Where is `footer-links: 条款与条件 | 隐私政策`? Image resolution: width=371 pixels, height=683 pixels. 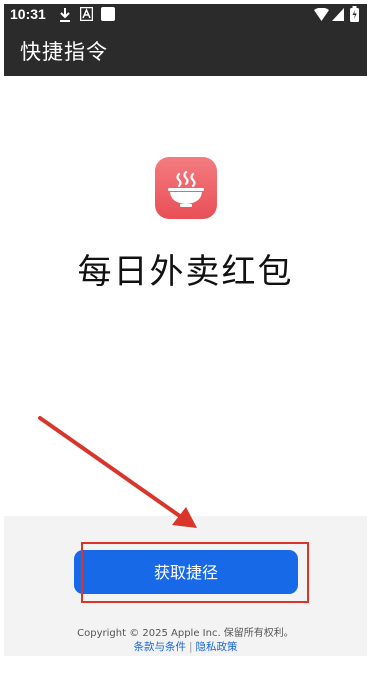 footer-links: 条款与条件 | 隐私政策 is located at coordinates (185, 646).